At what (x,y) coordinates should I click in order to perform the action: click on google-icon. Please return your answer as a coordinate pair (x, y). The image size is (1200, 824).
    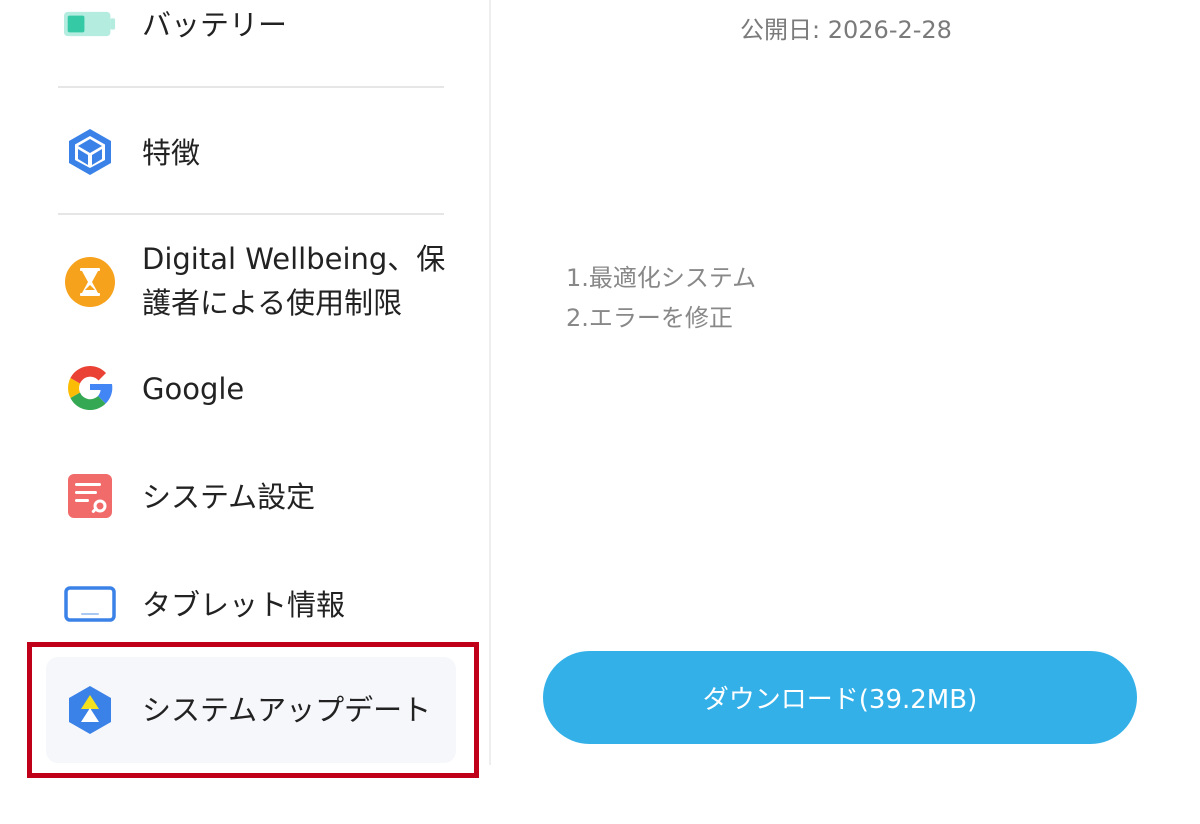
    Looking at the image, I should click on (90, 388).